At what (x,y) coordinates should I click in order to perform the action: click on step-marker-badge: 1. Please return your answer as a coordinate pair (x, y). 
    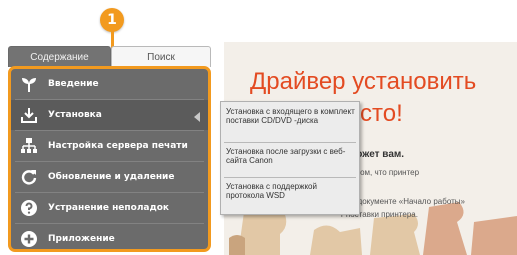
    Looking at the image, I should click on (112, 20).